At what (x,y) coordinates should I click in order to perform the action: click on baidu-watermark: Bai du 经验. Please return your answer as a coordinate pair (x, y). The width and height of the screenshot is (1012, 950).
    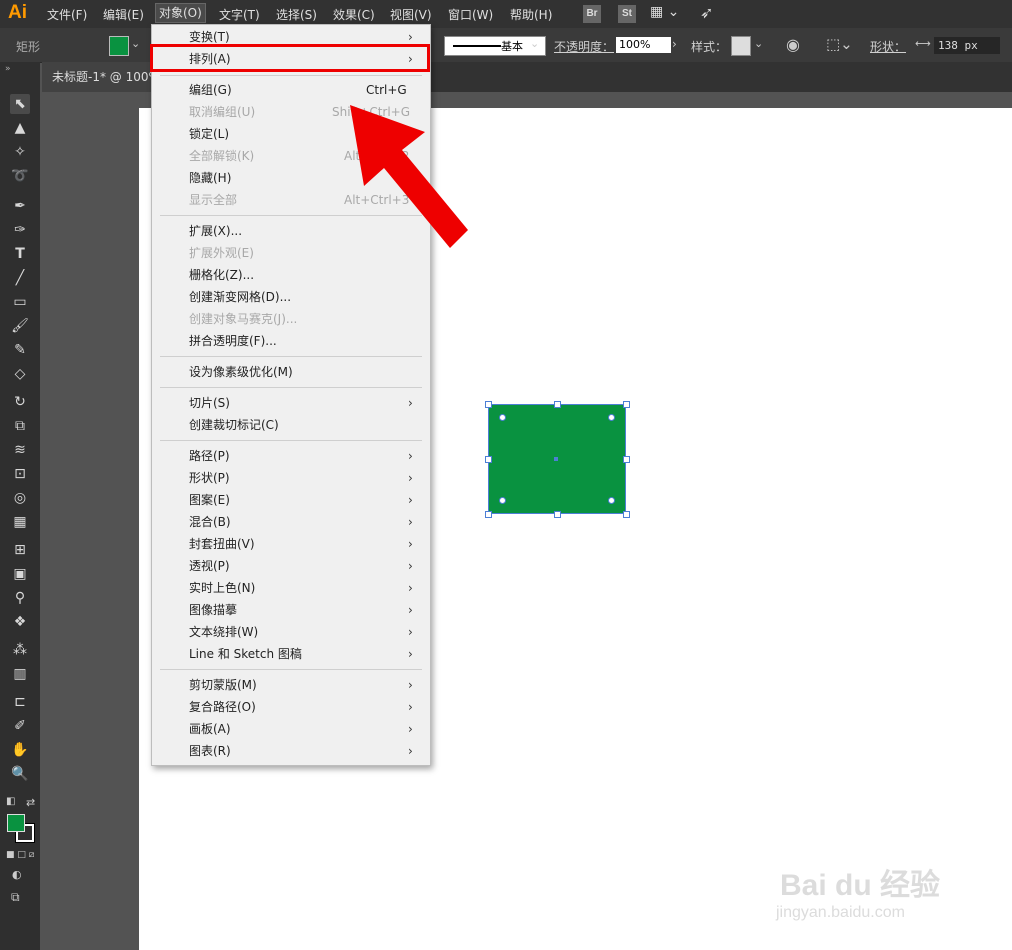
    Looking at the image, I should click on (860, 885).